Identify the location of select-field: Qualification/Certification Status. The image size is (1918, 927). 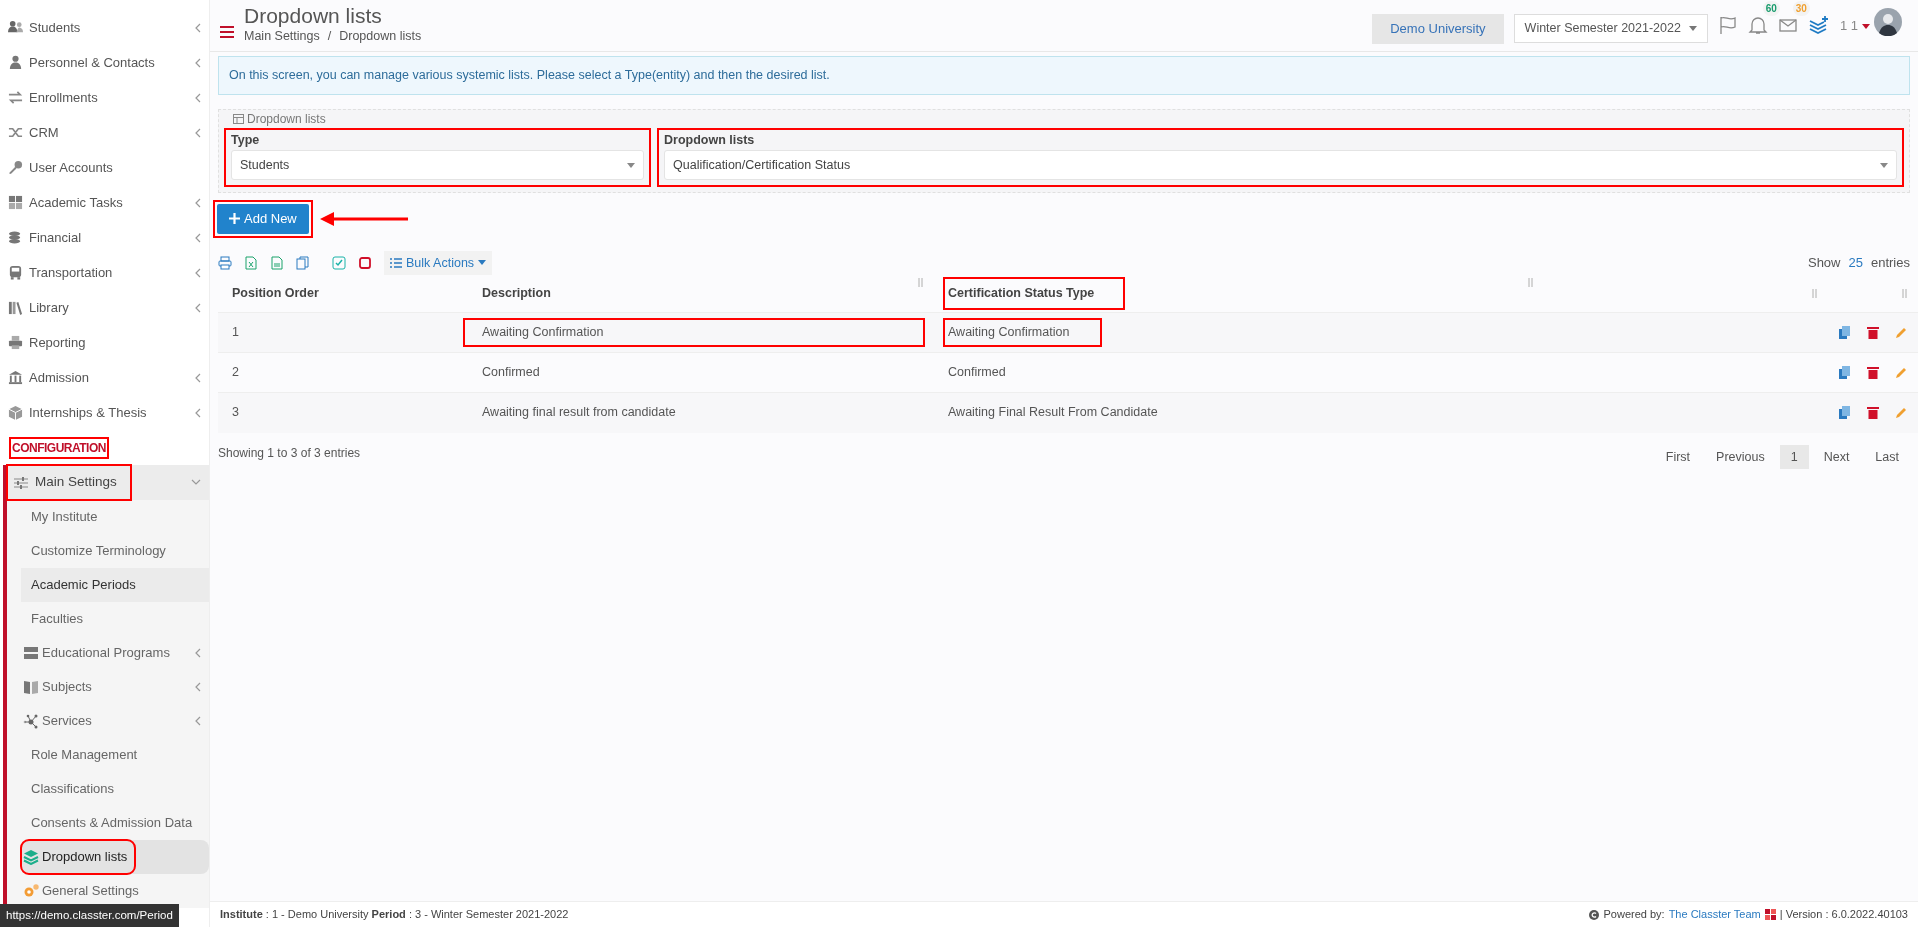
(1280, 165).